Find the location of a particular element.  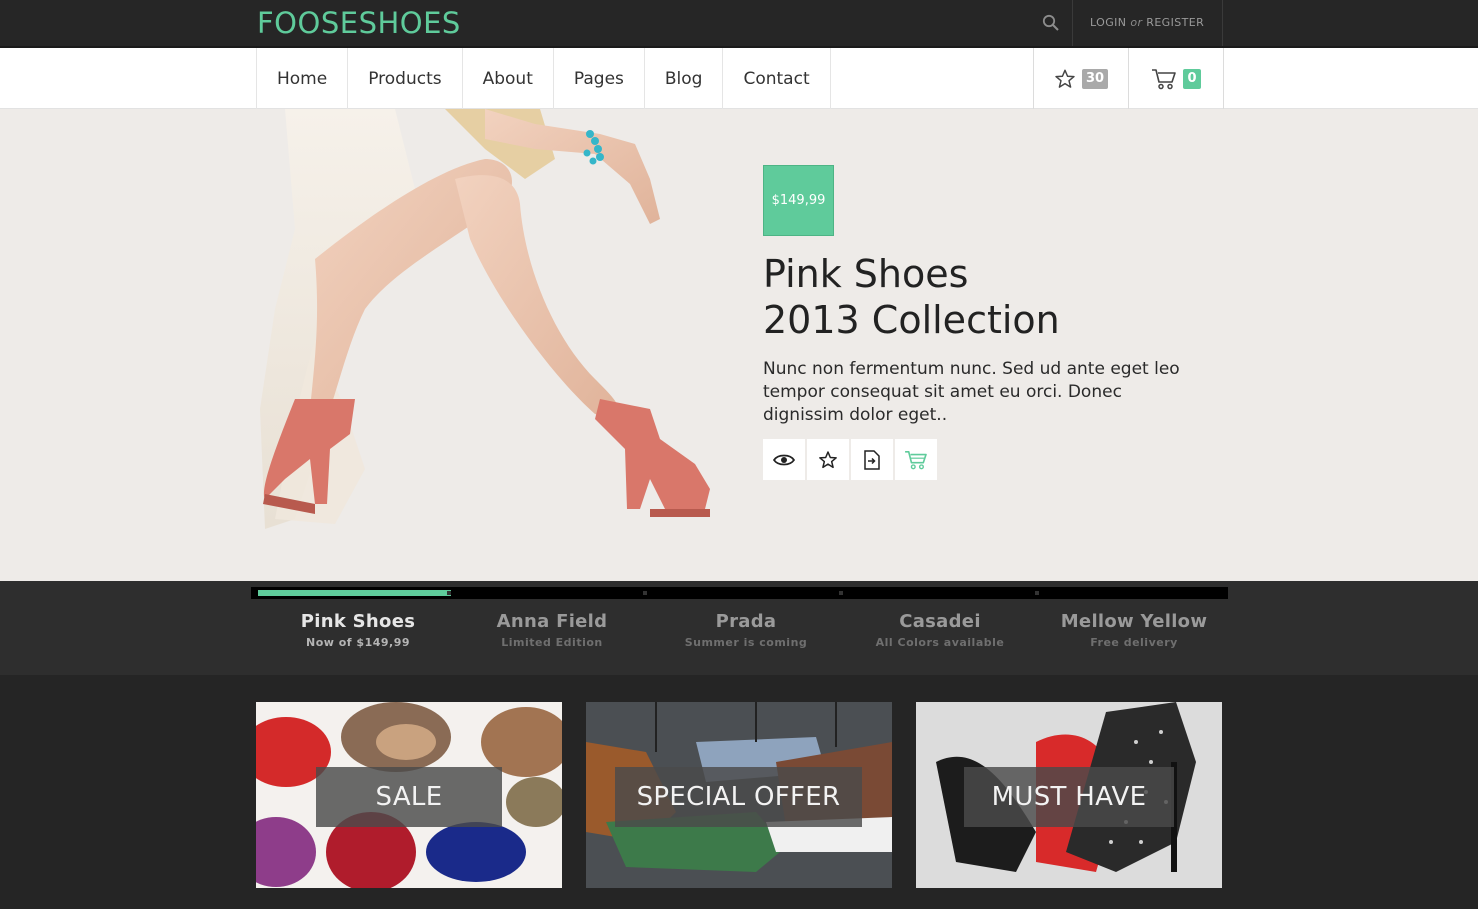

nav-item-home: Home is located at coordinates (303, 78).